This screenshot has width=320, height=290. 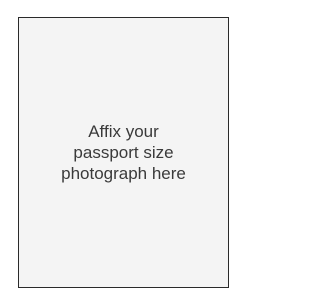 What do you see at coordinates (123, 173) in the screenshot?
I see `instruction-line-3: photograph here` at bounding box center [123, 173].